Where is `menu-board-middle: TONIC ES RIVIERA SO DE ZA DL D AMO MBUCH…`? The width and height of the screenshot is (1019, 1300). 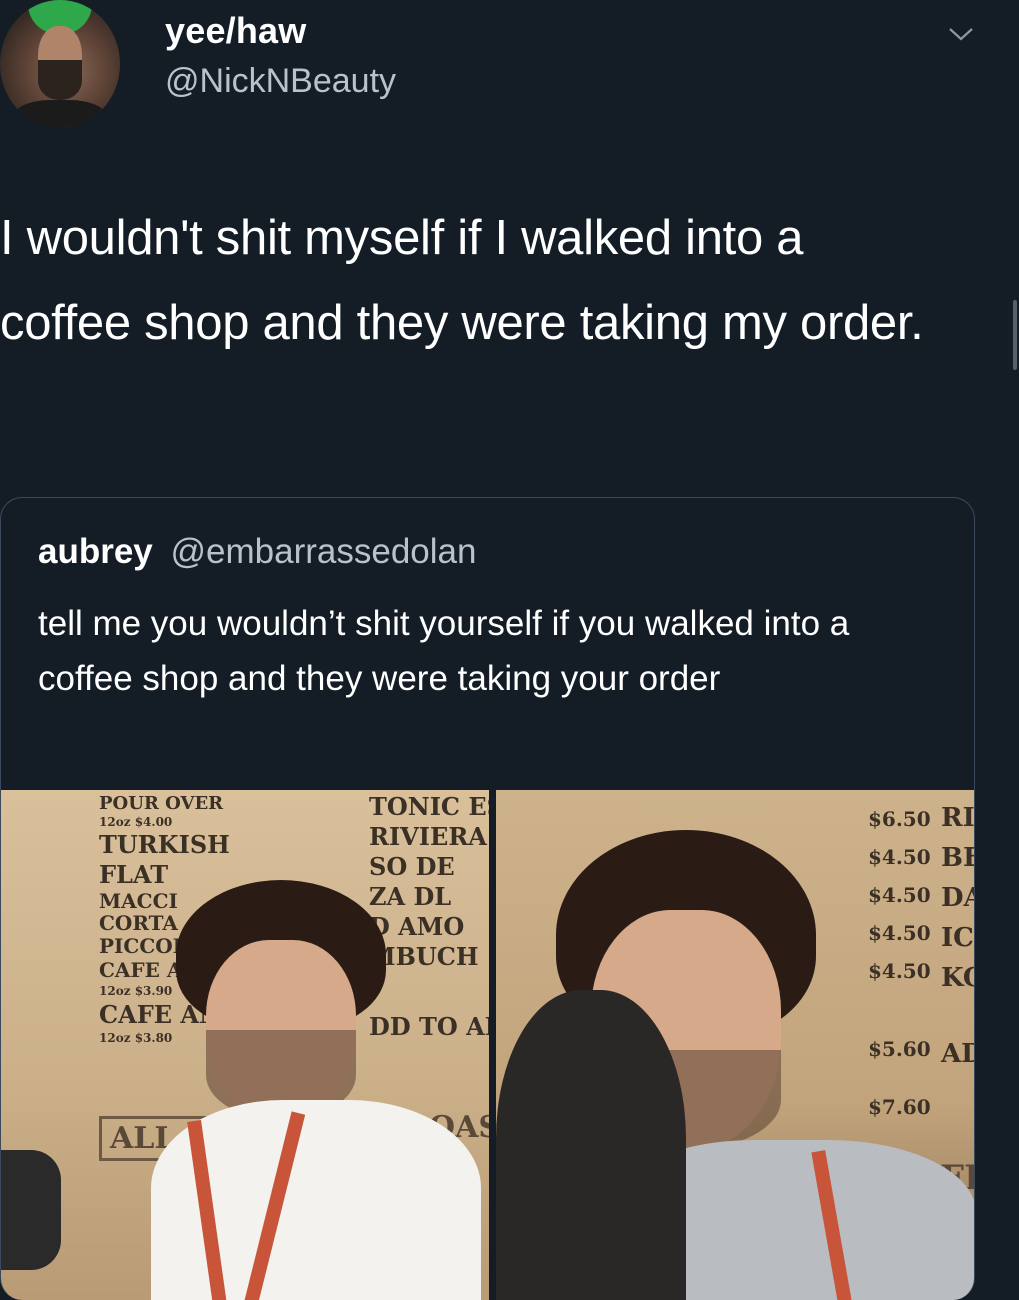
menu-board-middle: TONIC ES RIVIERA SO DE ZA DL D AMO MBUCH… is located at coordinates (429, 917).